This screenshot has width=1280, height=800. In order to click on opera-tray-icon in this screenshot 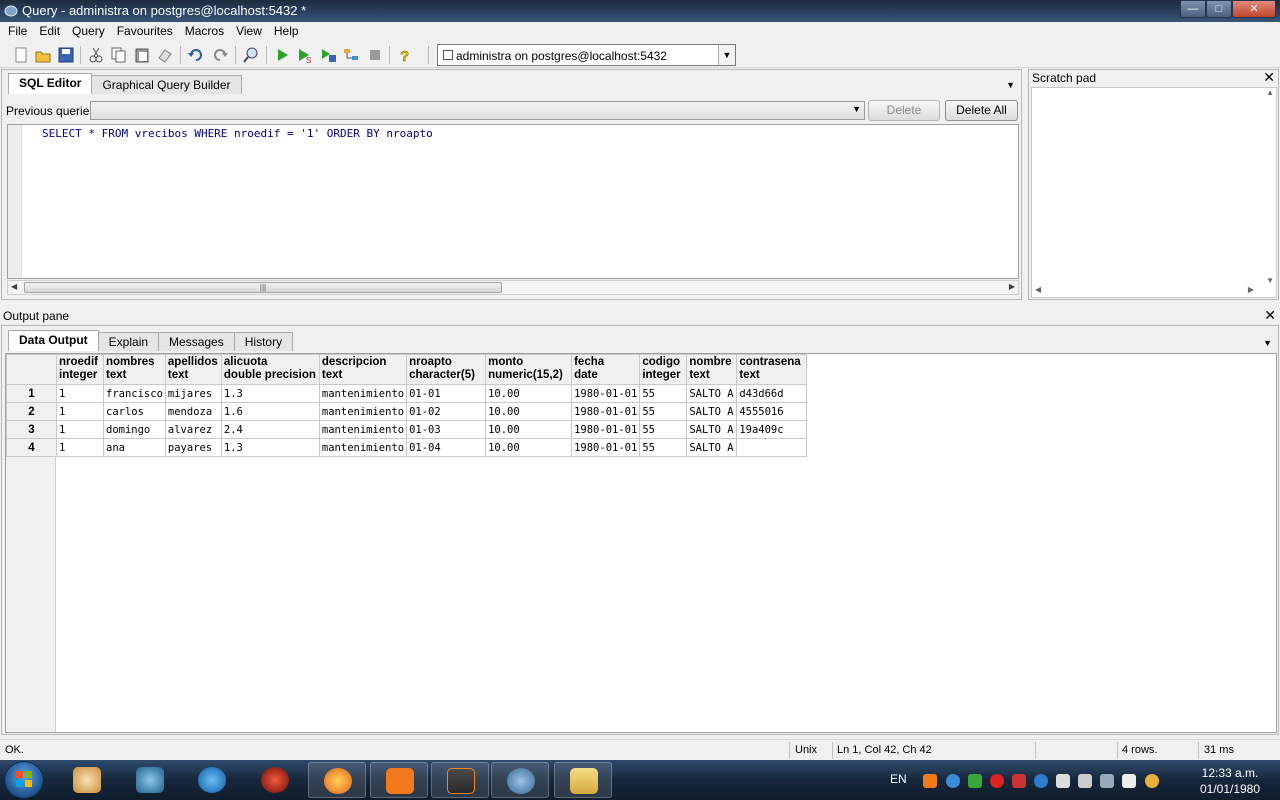, I will do `click(997, 781)`.